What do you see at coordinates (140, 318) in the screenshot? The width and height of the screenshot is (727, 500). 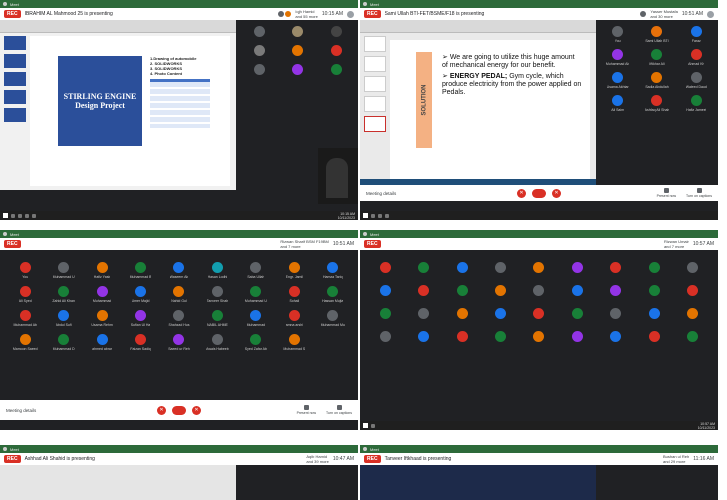 I see `participant-tile: Sufian Ul Ha` at bounding box center [140, 318].